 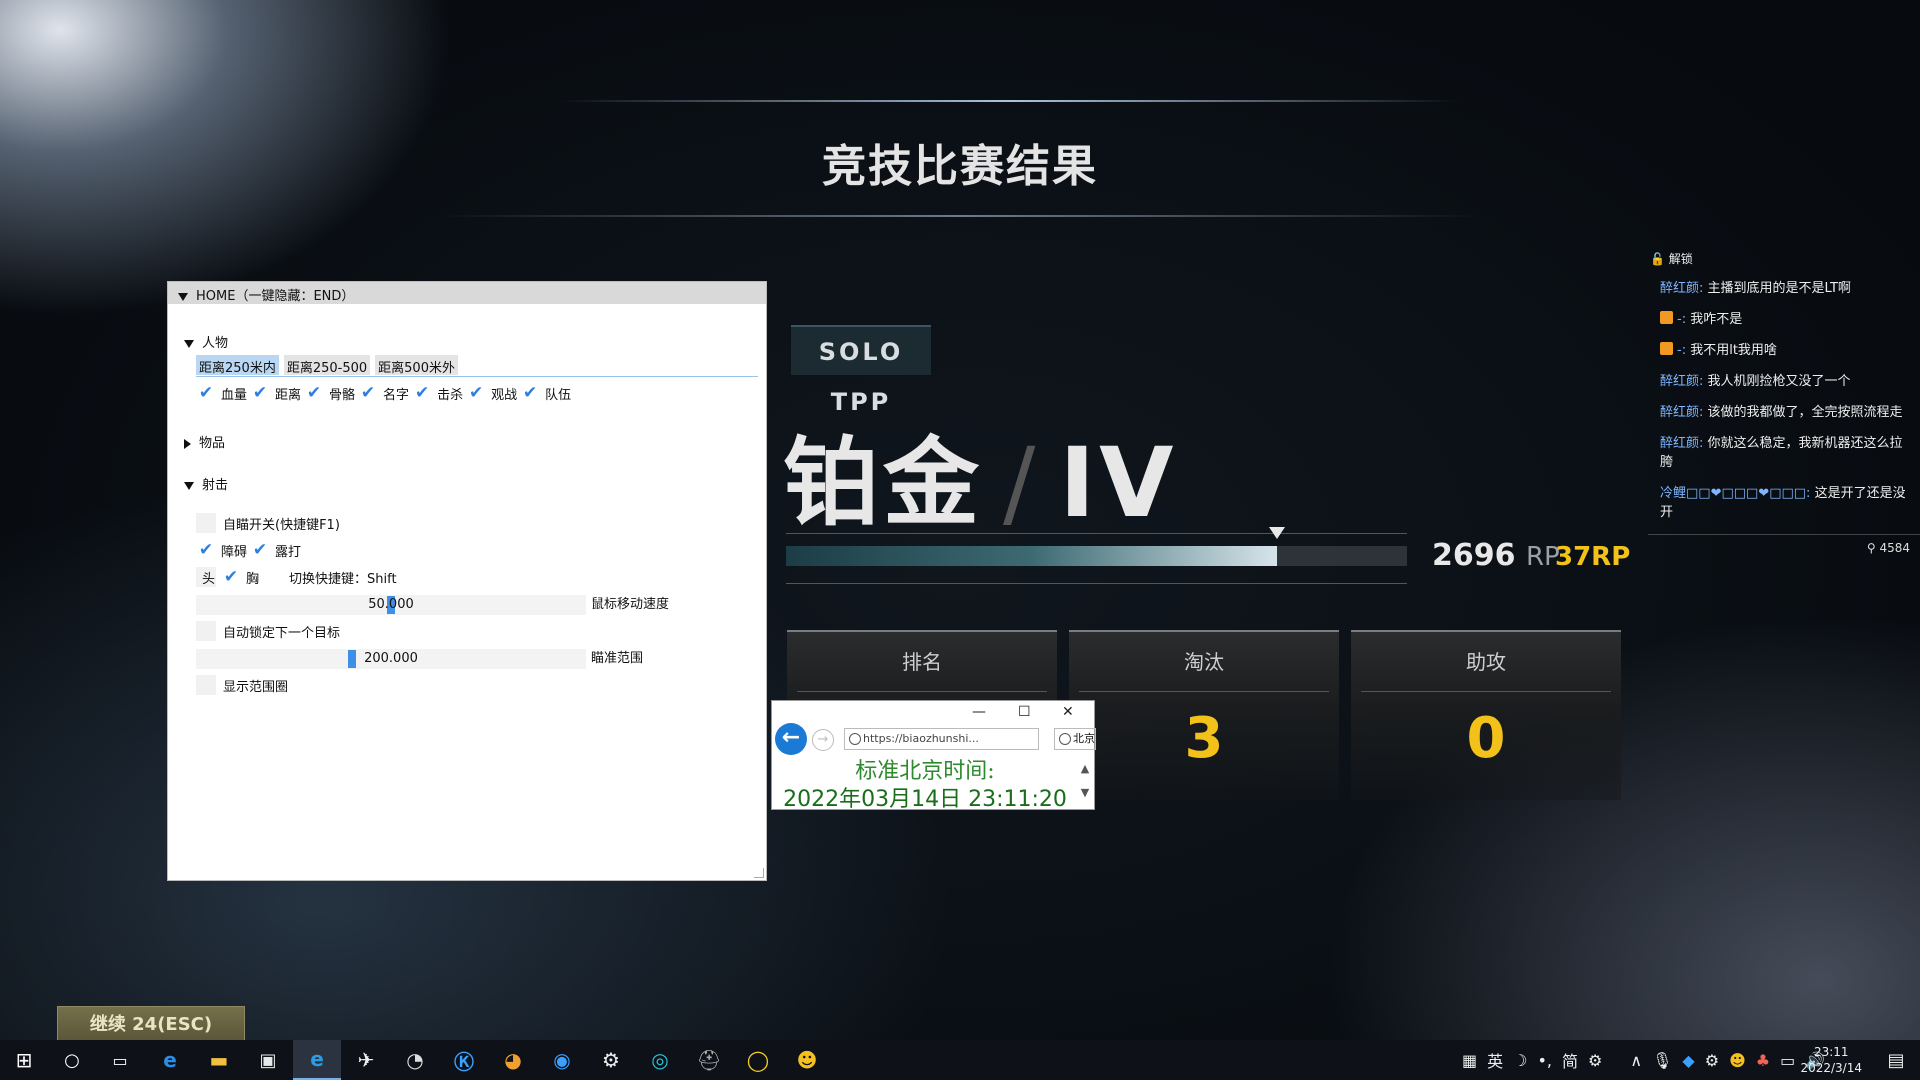 I want to click on chat-message: 冷鲤□□❤□□□❤□□□: 这是开了还是没开, so click(x=1784, y=503).